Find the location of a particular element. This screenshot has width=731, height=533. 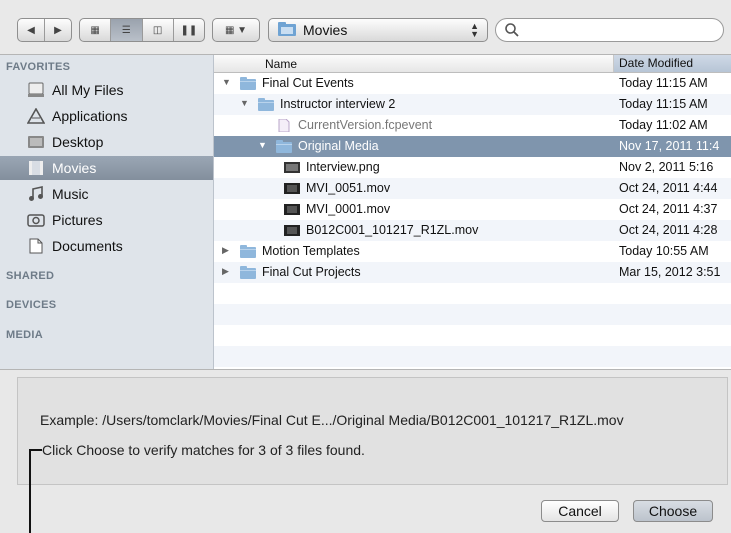

name-column-header: Name is located at coordinates (281, 64).